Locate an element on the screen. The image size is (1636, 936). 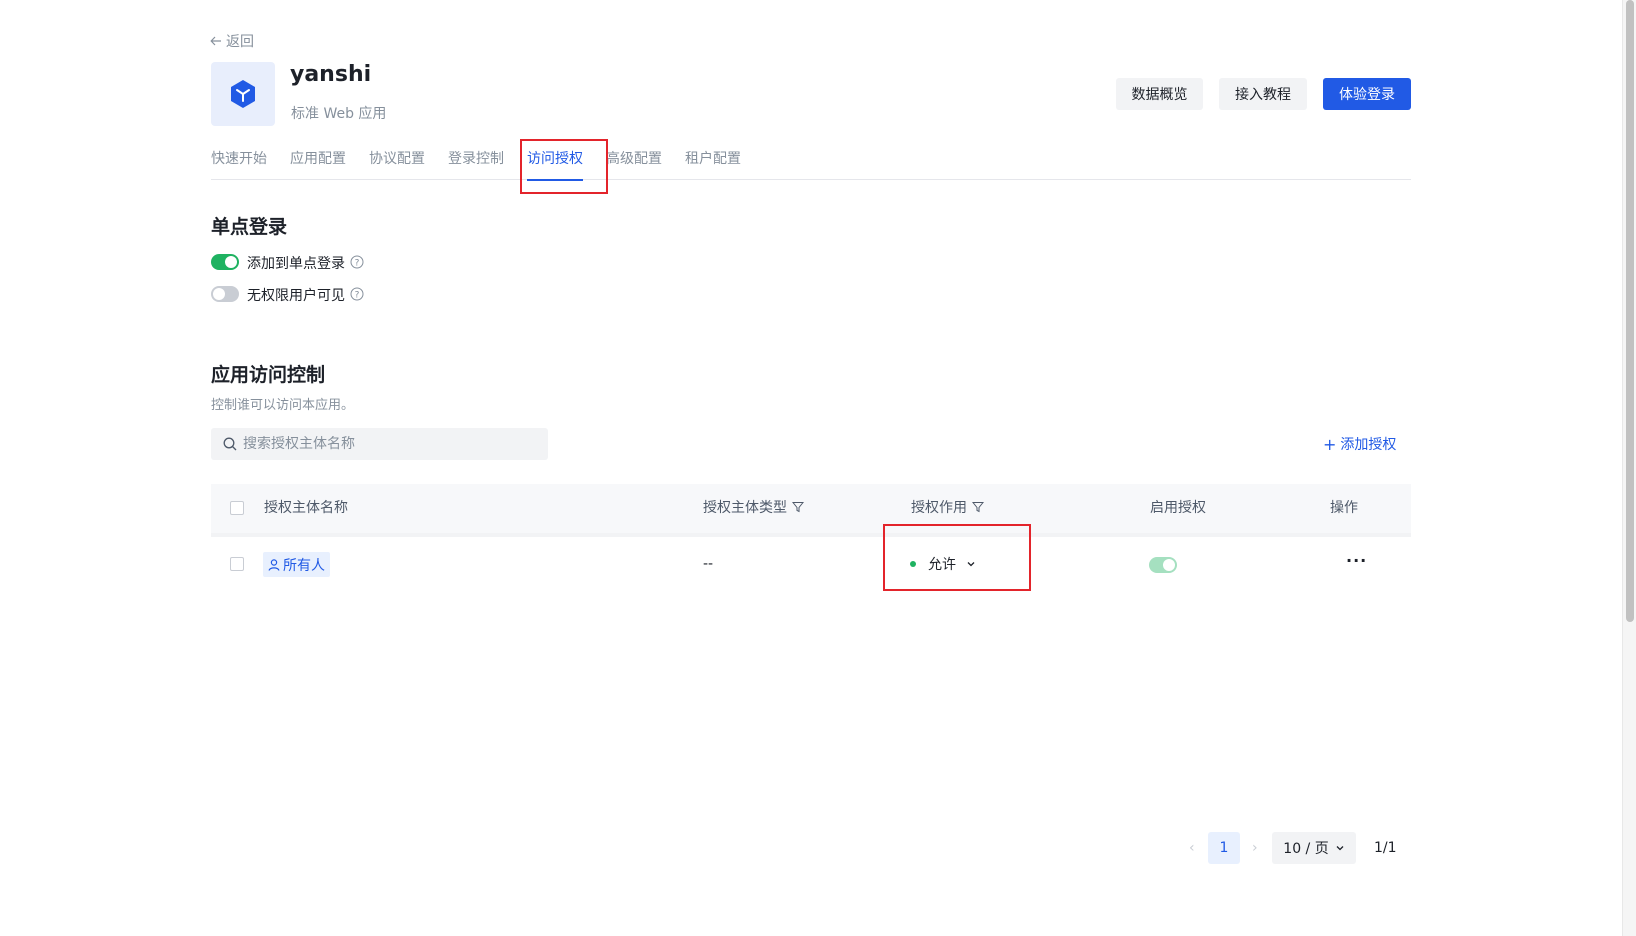
tab-protocol-config: 协议配置 is located at coordinates (397, 165).